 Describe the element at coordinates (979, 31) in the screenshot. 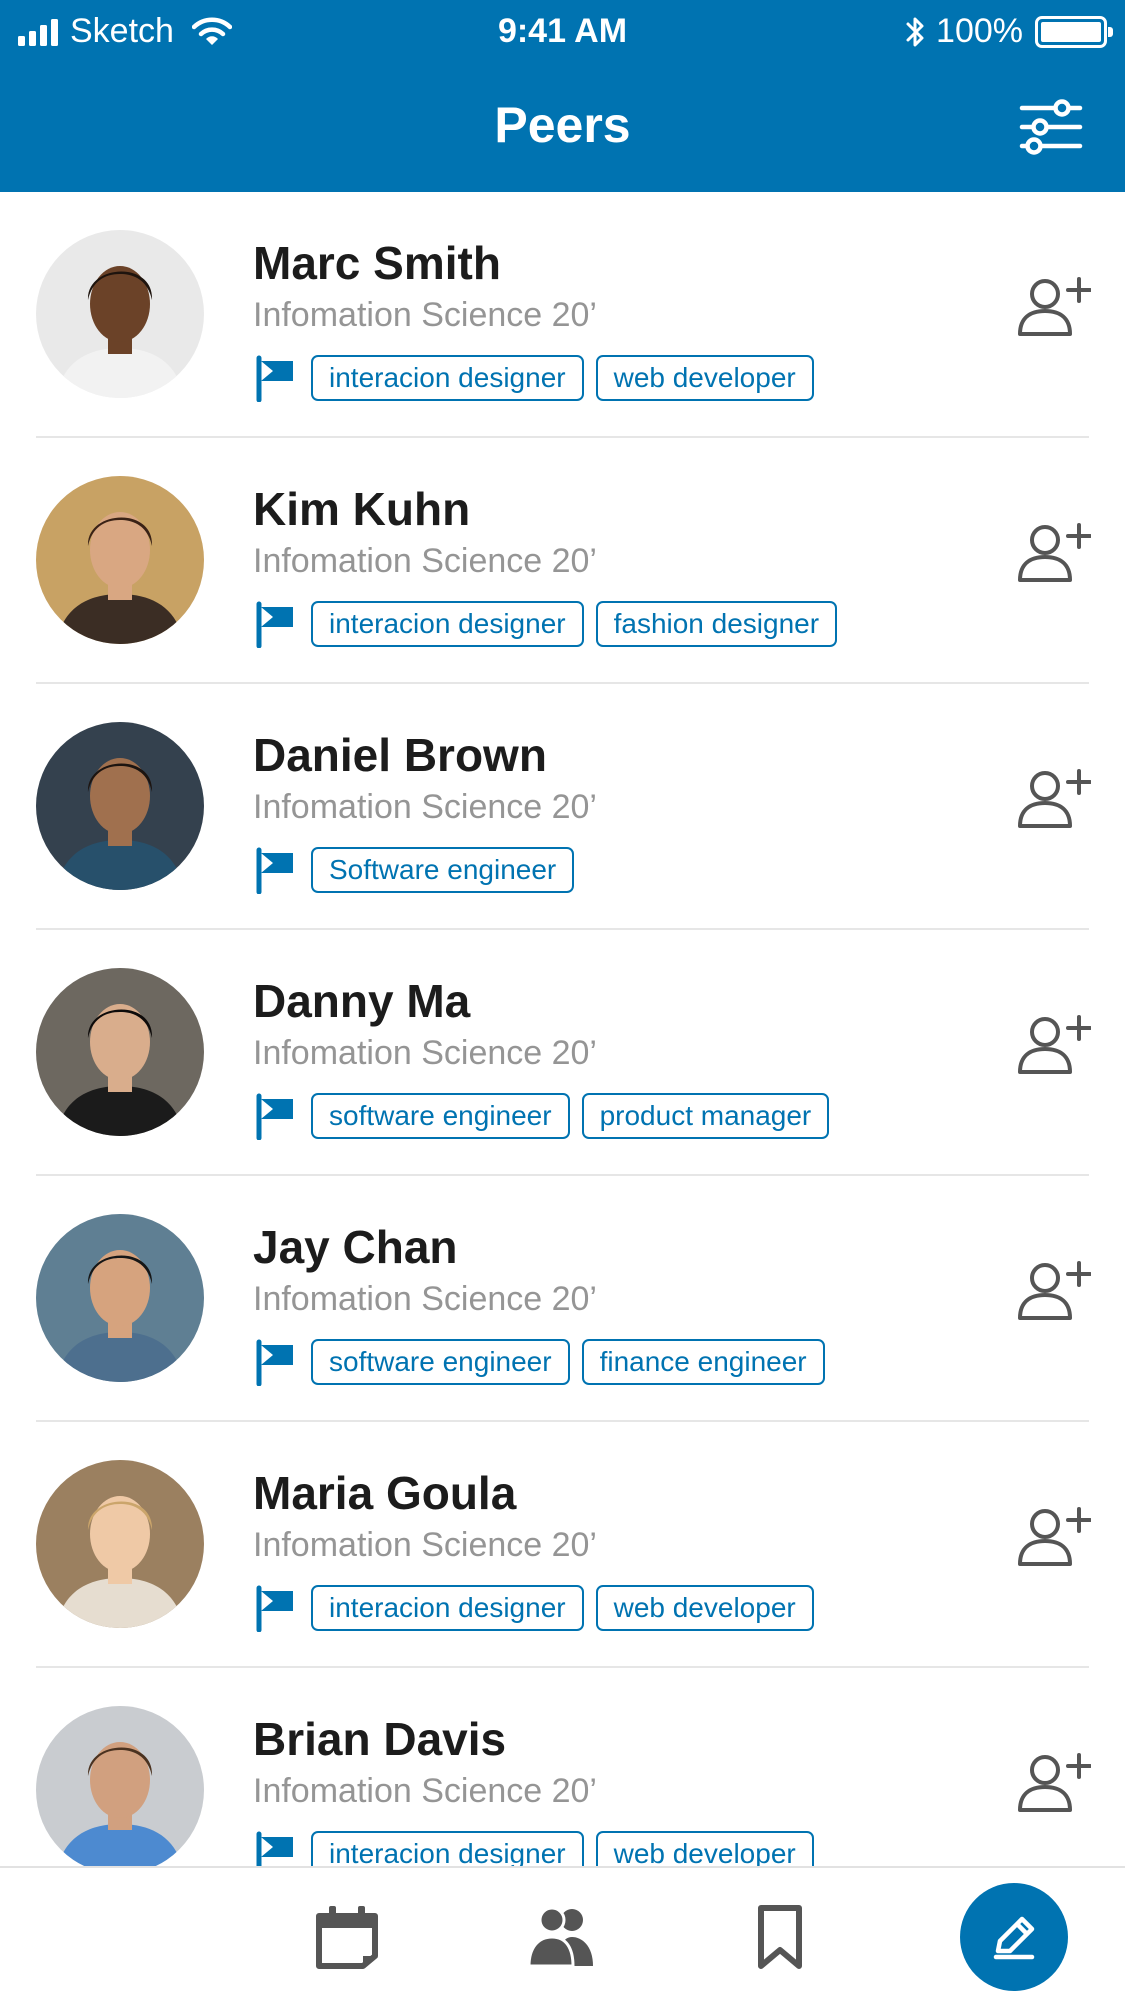

I see `battery-percent: 100%` at that location.